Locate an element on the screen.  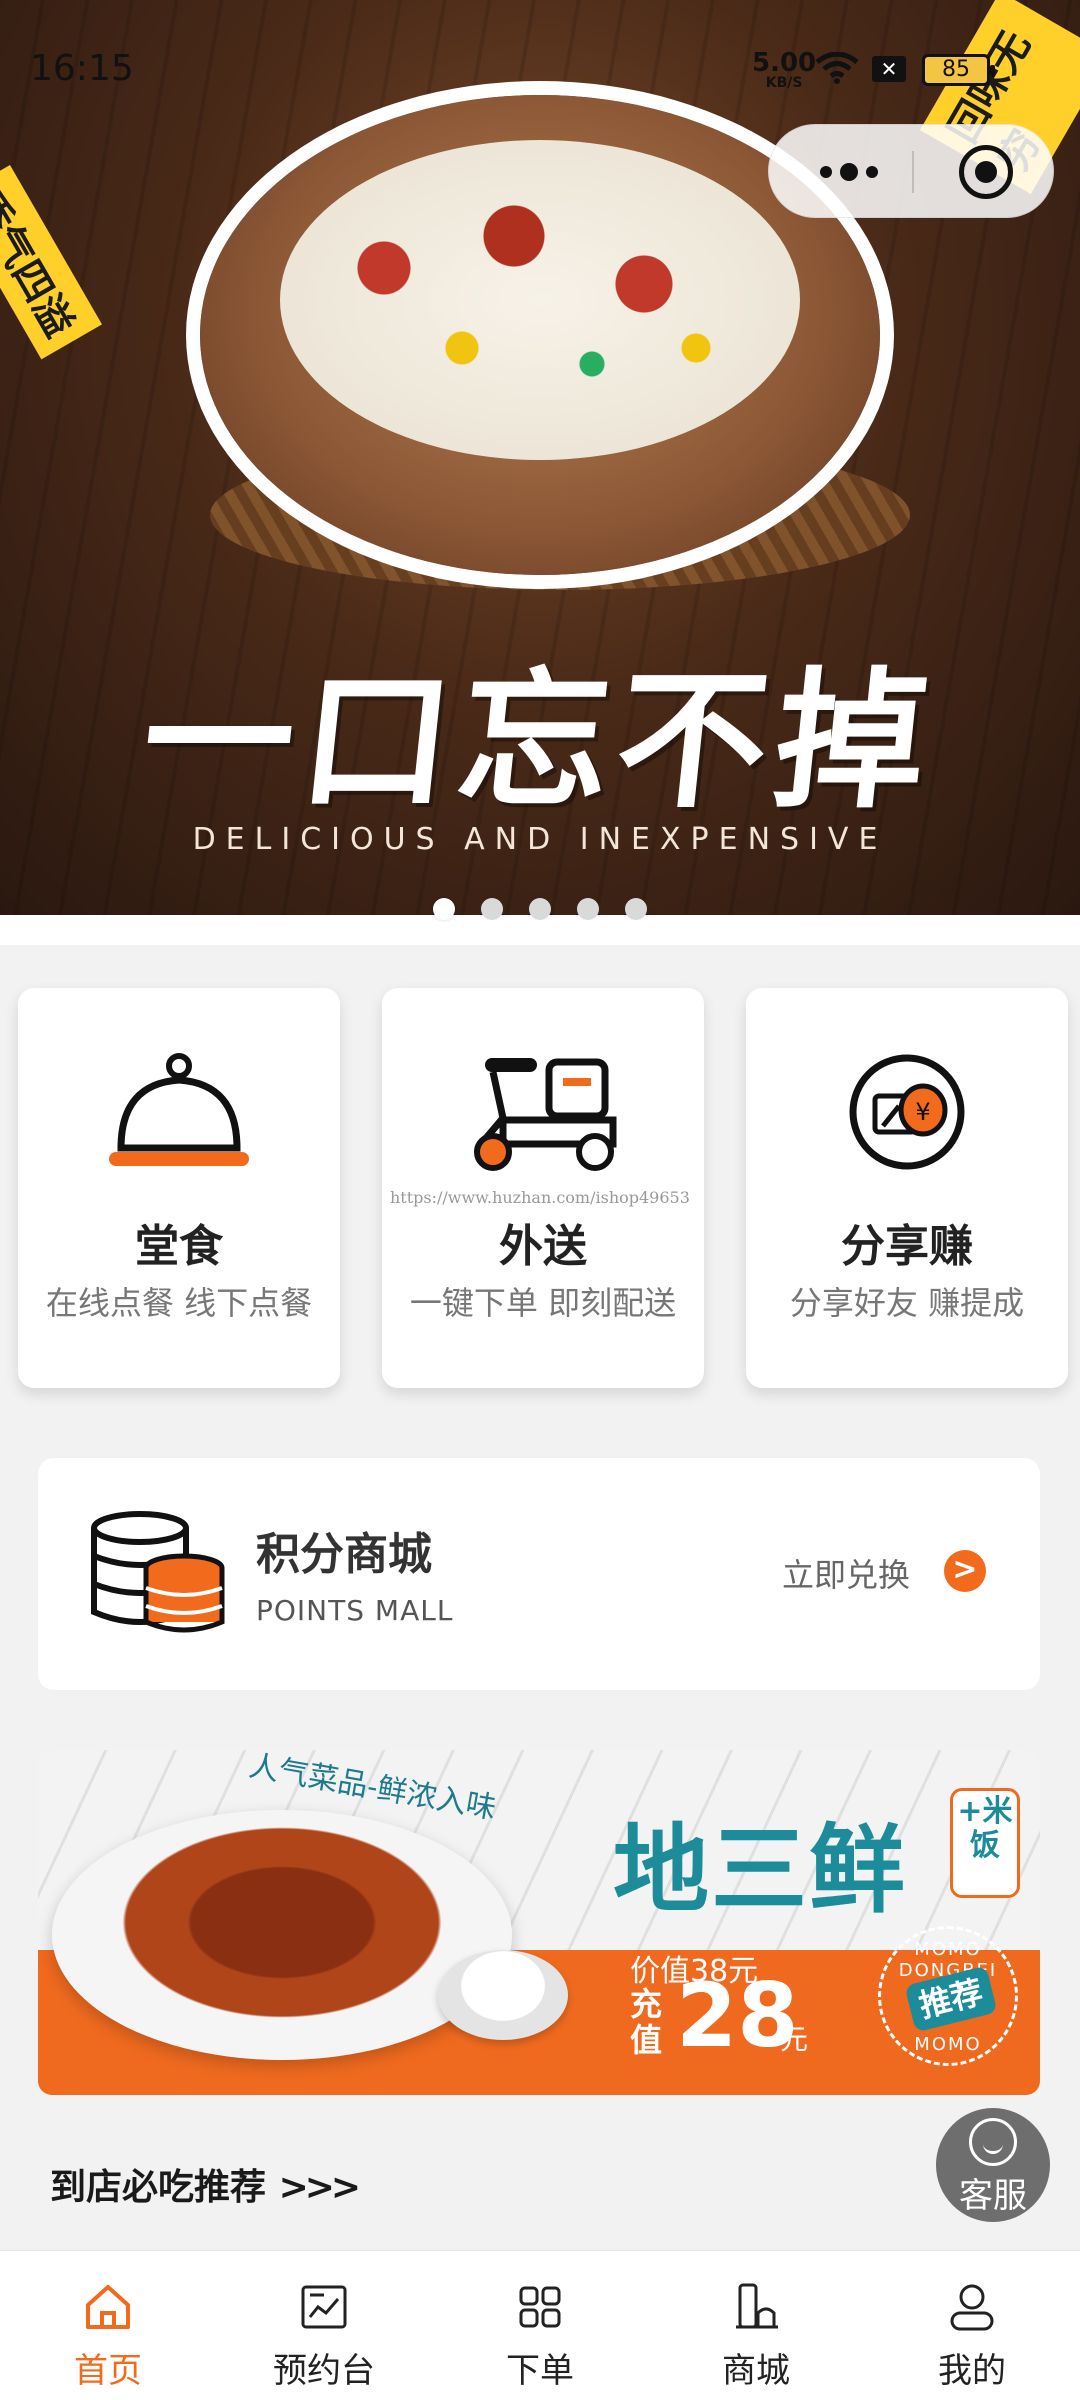
user-icon is located at coordinates (972, 2307).